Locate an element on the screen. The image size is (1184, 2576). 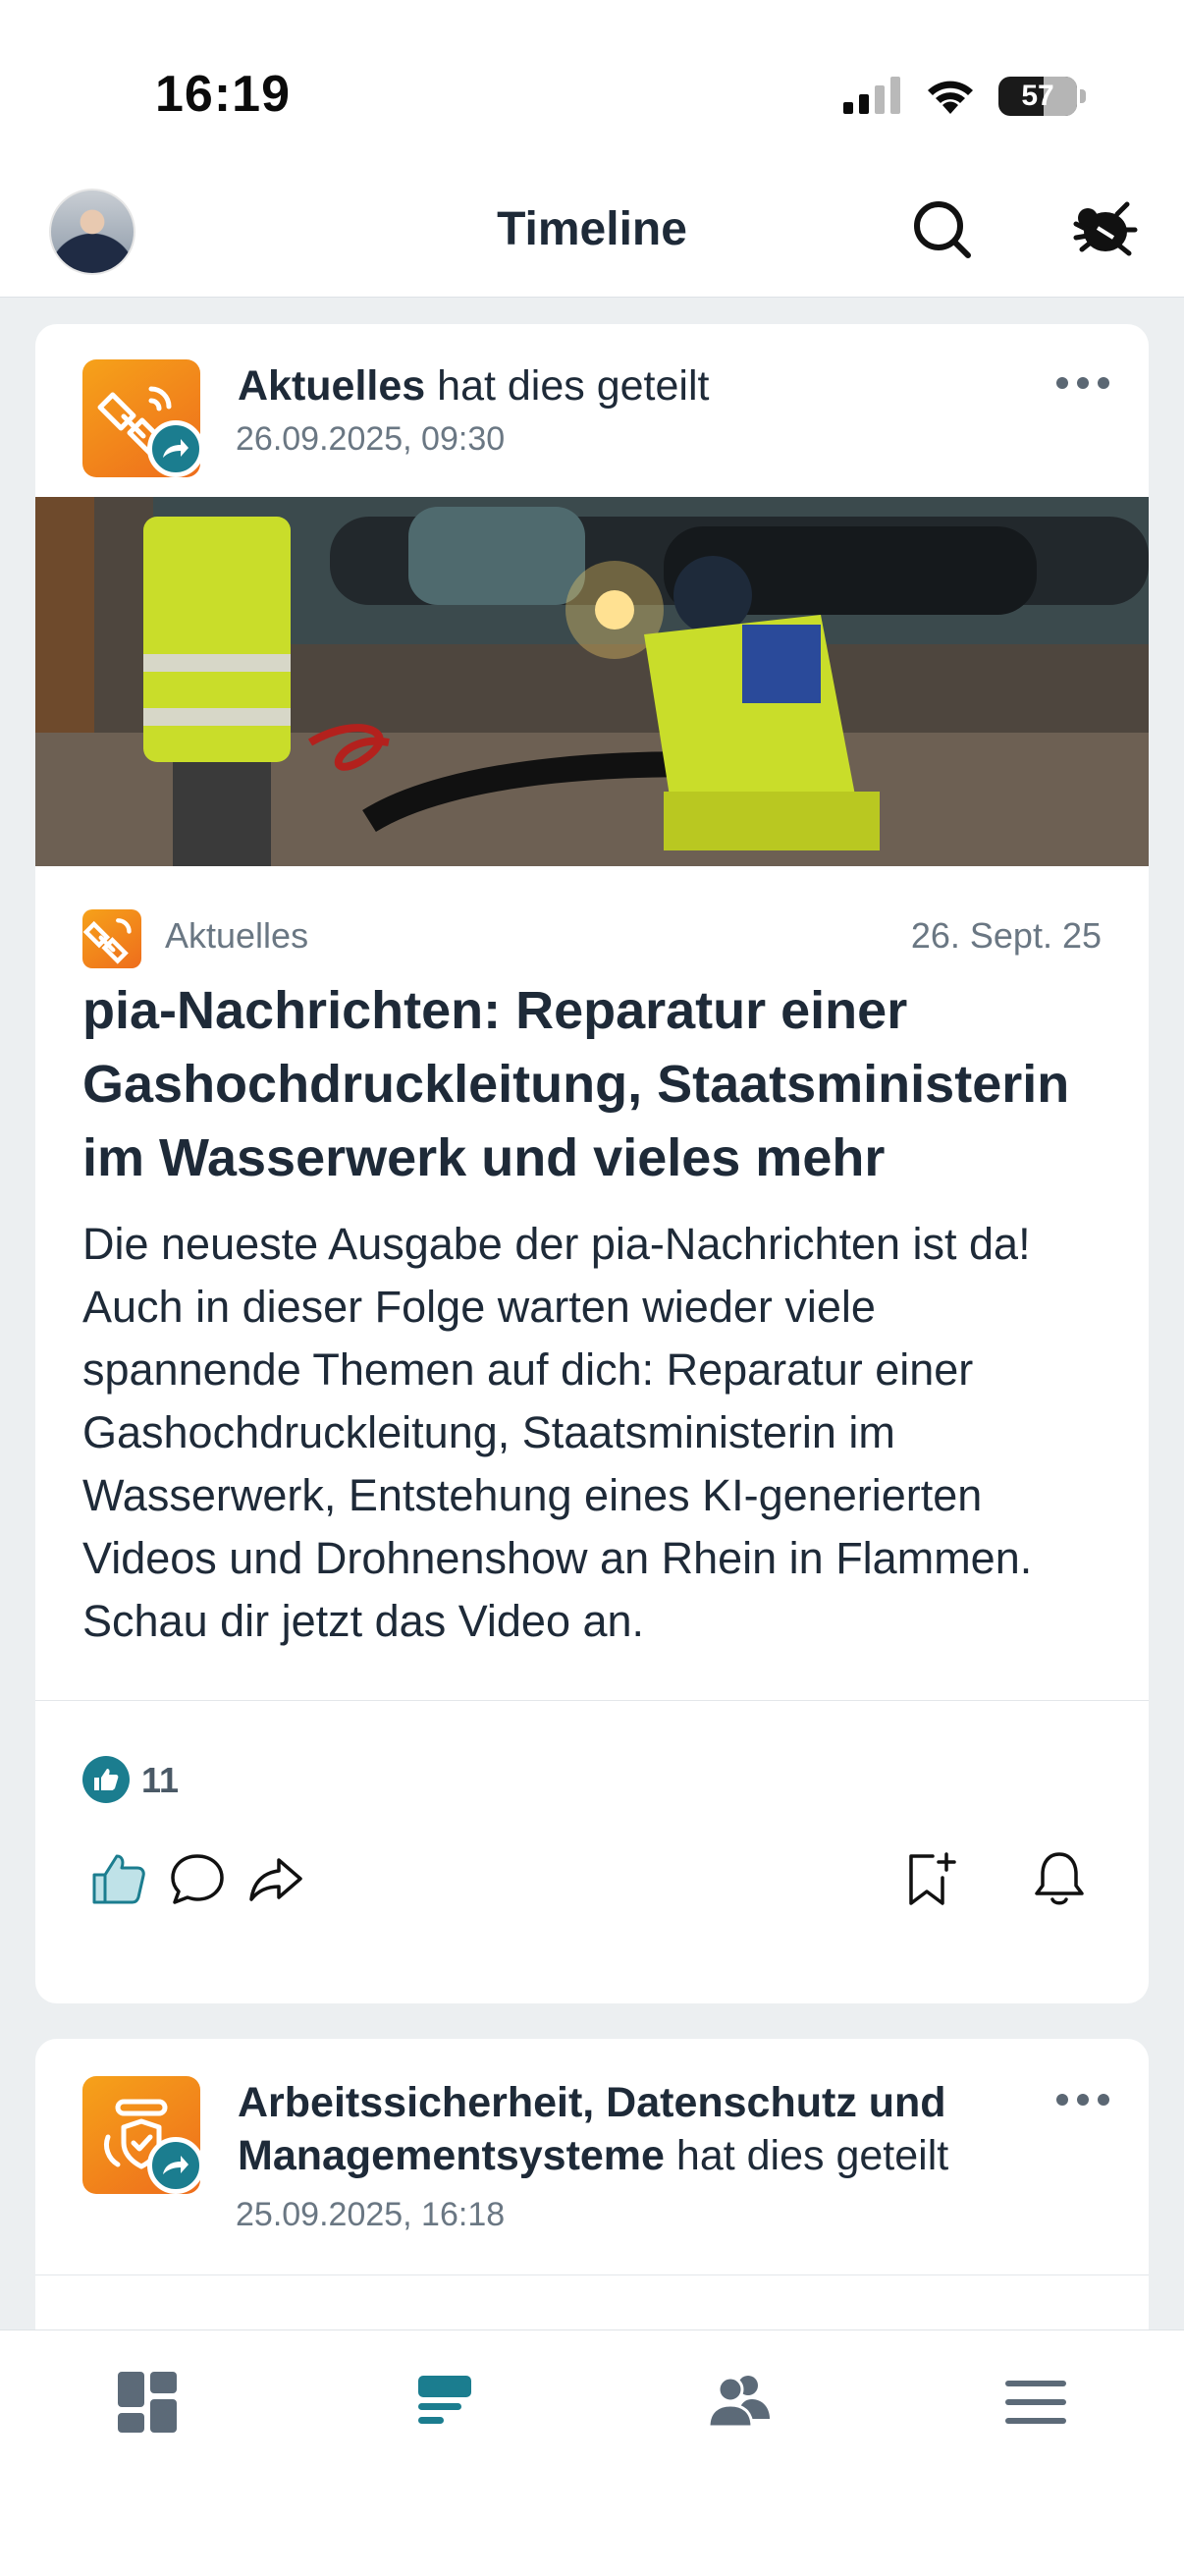
top-app-bar: Timeline is located at coordinates (592, 237).